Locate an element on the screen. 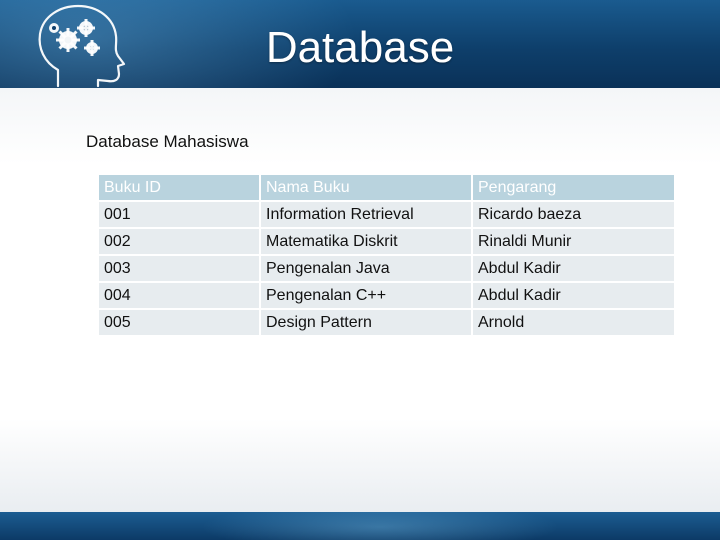 This screenshot has height=540, width=720. table-row: 005 Design Pattern Arnold is located at coordinates (386, 322).